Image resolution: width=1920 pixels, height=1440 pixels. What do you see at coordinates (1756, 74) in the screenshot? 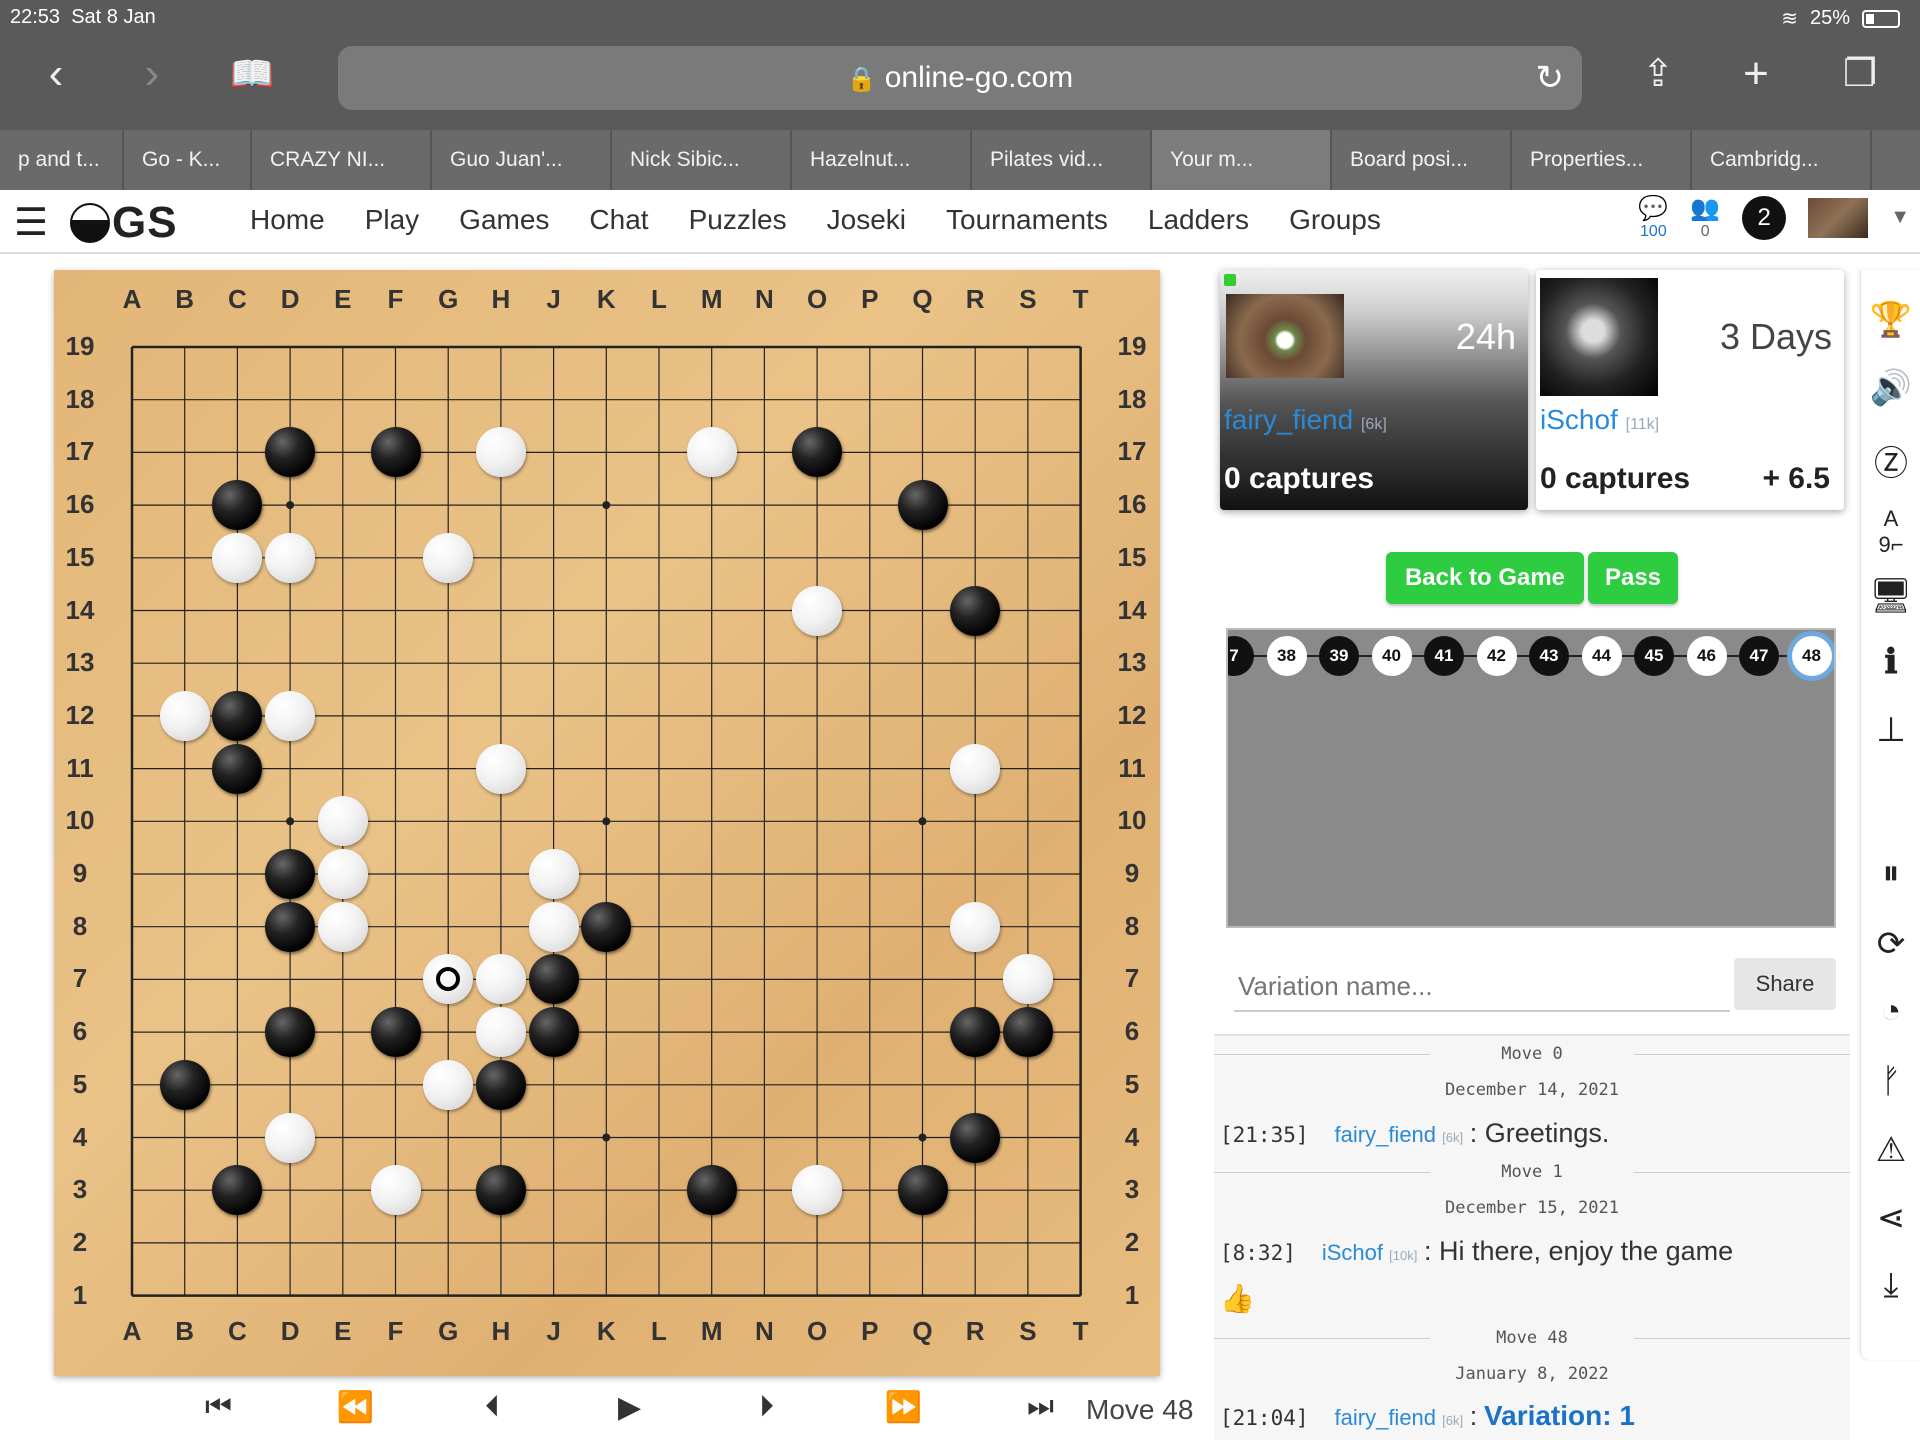
I see `plus-icon: +` at bounding box center [1756, 74].